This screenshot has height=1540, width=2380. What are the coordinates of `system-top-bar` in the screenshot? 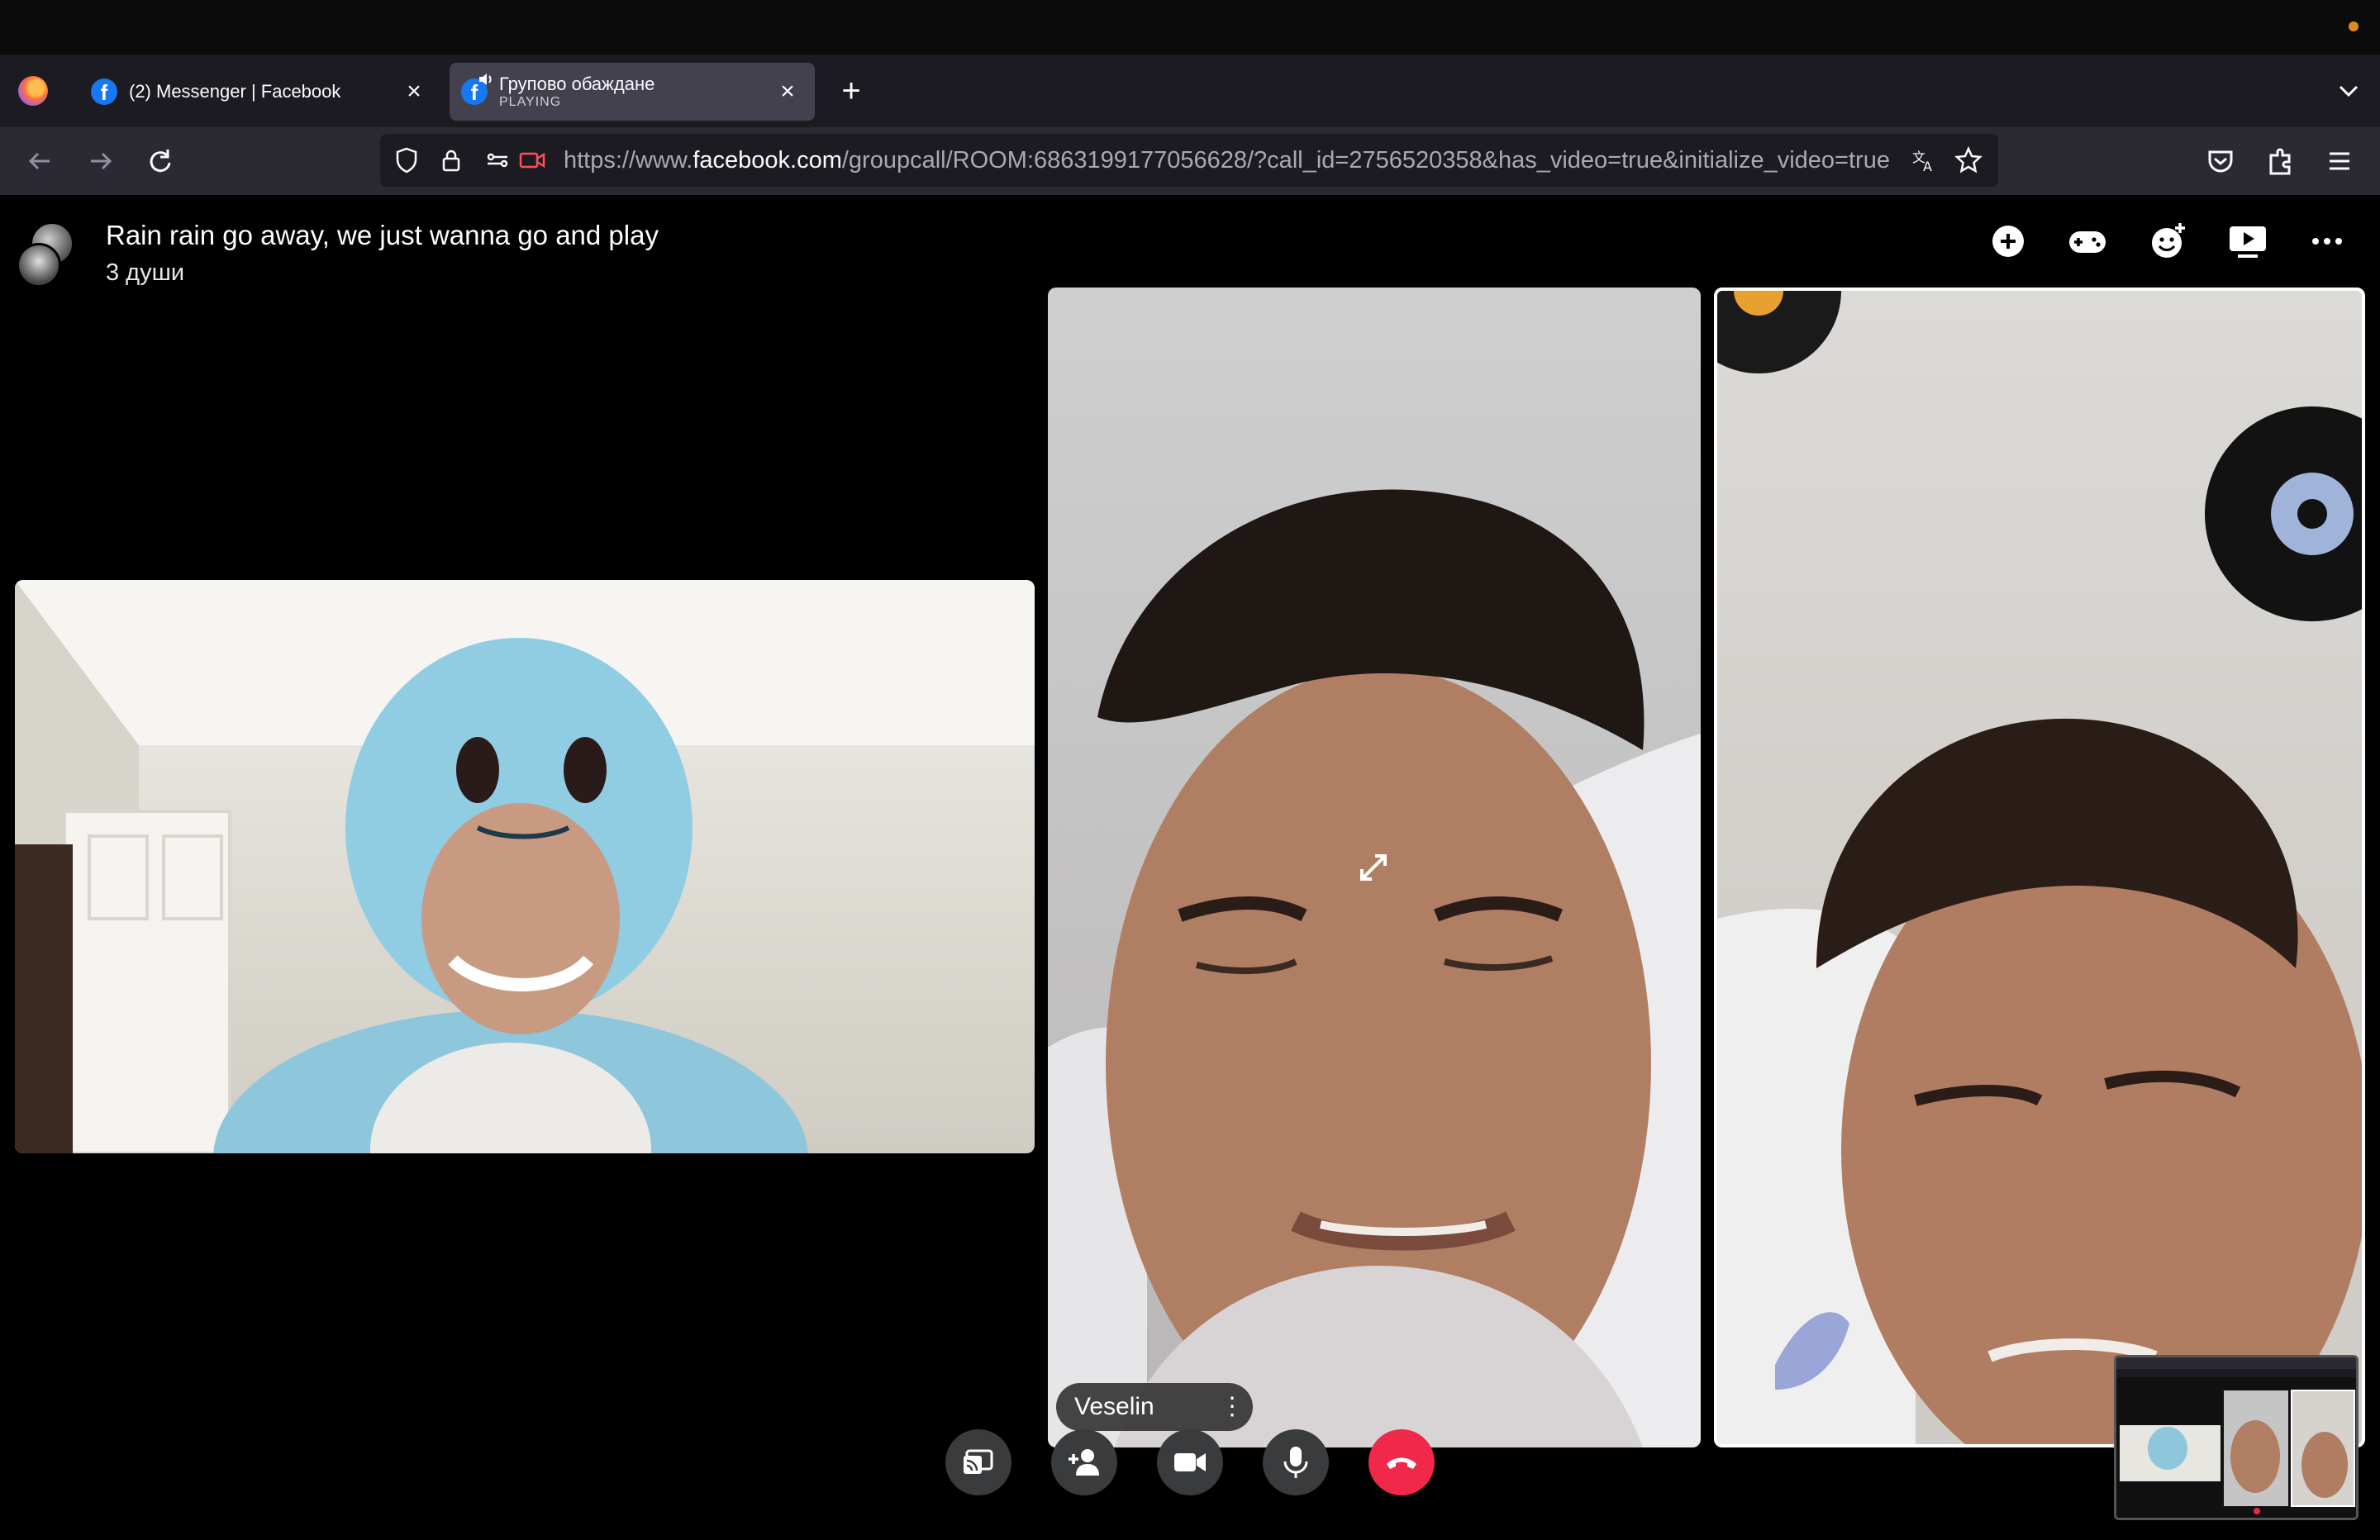 It's located at (1190, 27).